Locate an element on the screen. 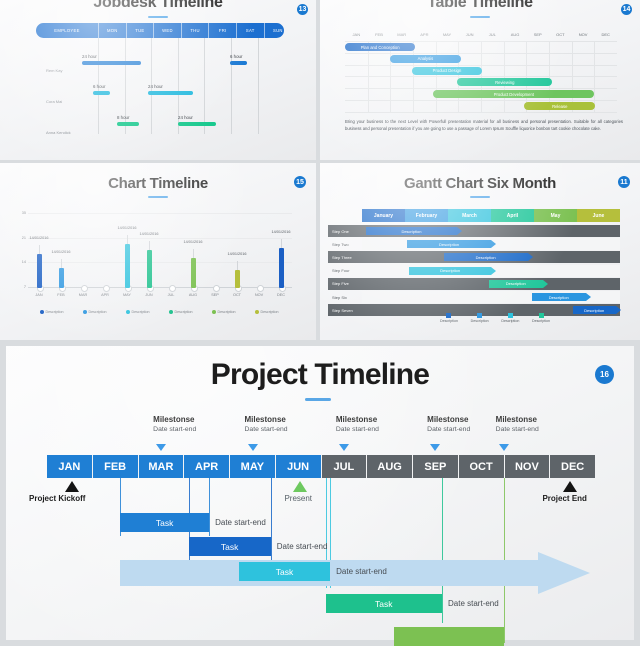  month-header-bar: JAN FEB MAR APR MAY JUN JUL AUG SEP OCT NOV DEC is located at coordinates (321, 466).